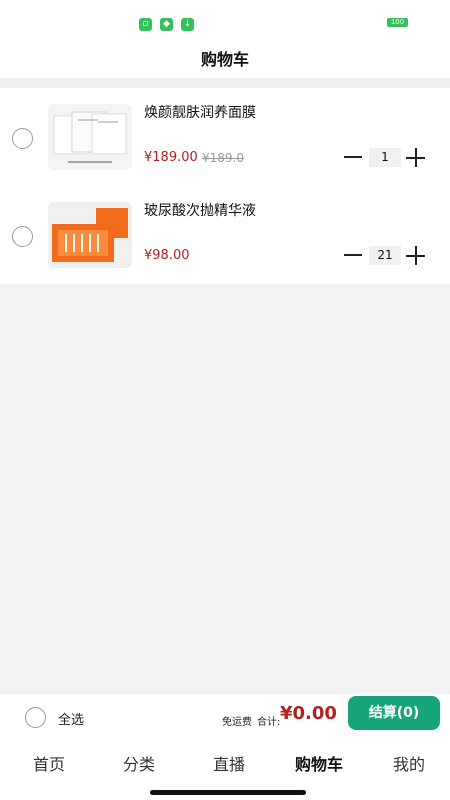  What do you see at coordinates (225, 18) in the screenshot?
I see `status-bar: ▫ ◆ ↓ 100` at bounding box center [225, 18].